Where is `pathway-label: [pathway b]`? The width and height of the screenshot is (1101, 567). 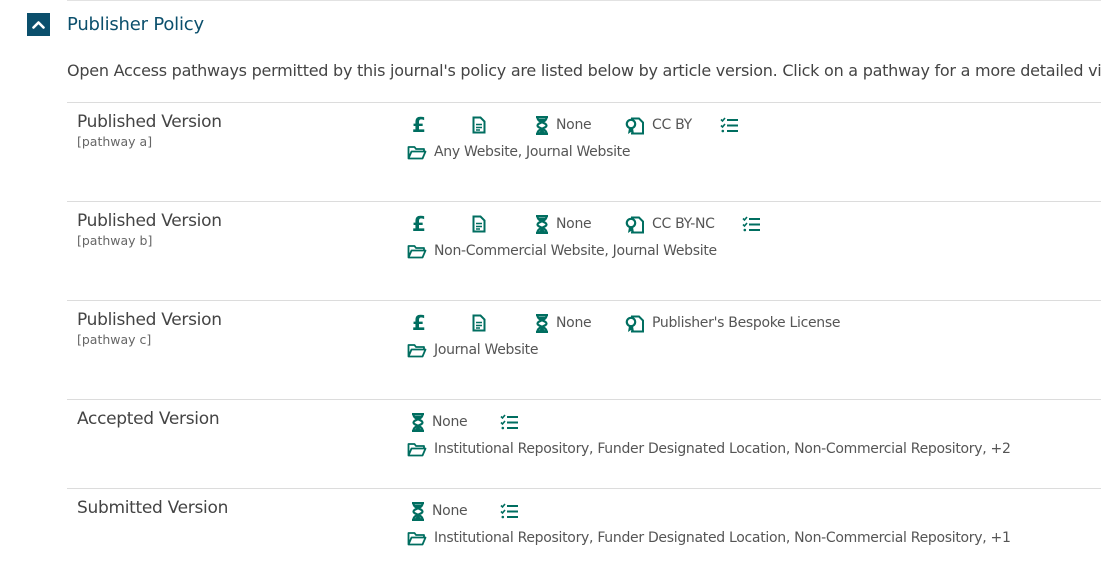
pathway-label: [pathway b] is located at coordinates (115, 240).